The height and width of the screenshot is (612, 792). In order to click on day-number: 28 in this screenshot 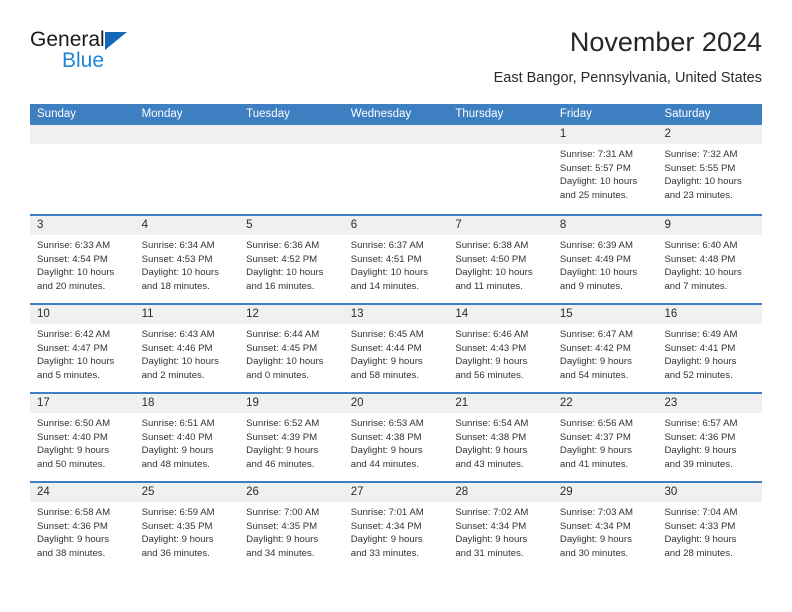, I will do `click(462, 492)`.